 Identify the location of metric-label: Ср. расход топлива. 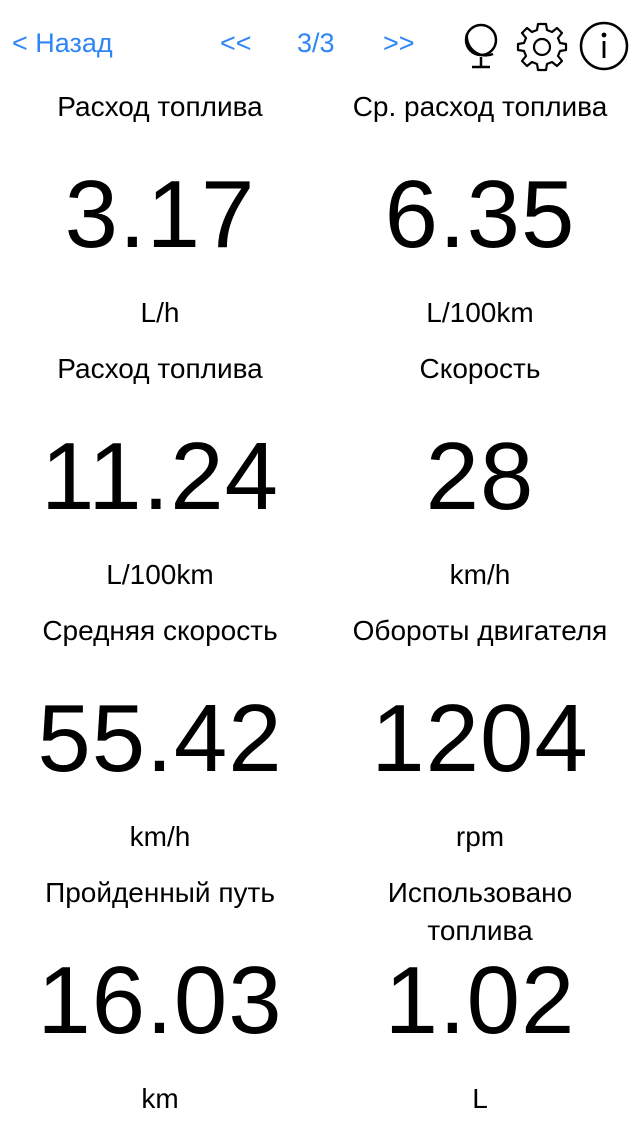
(480, 106).